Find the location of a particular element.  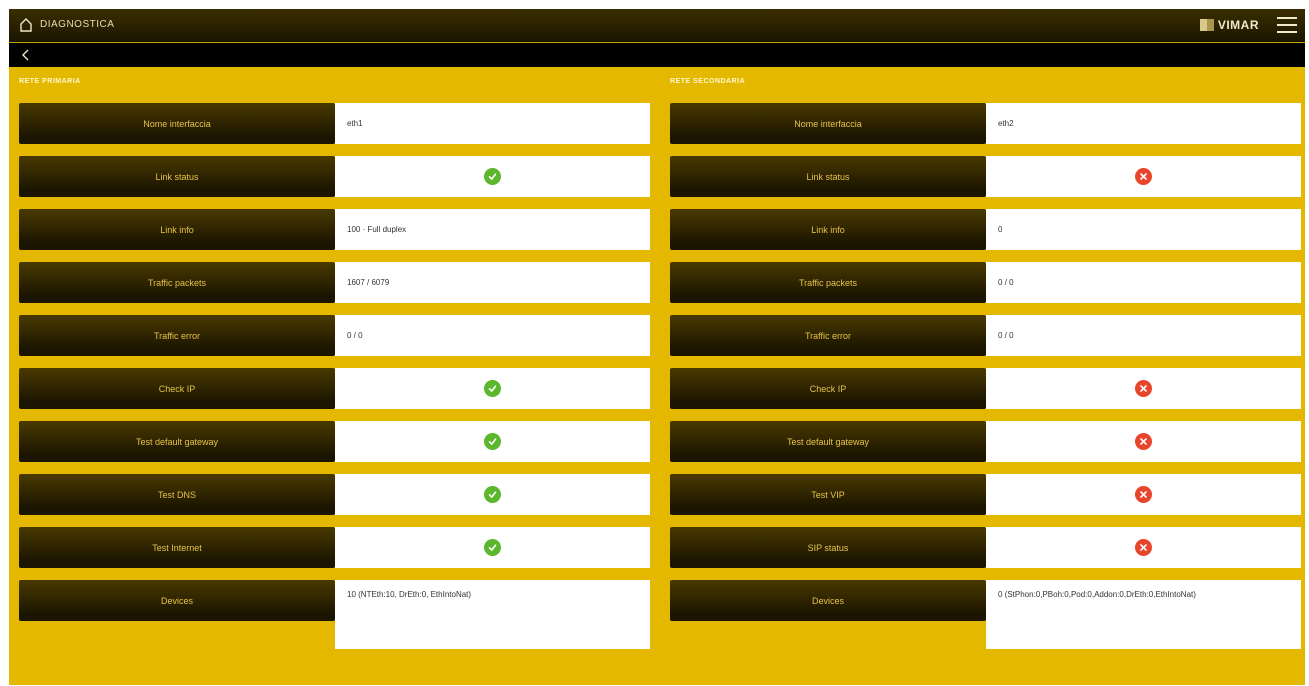

hamburger-menu-icon is located at coordinates (1287, 25).